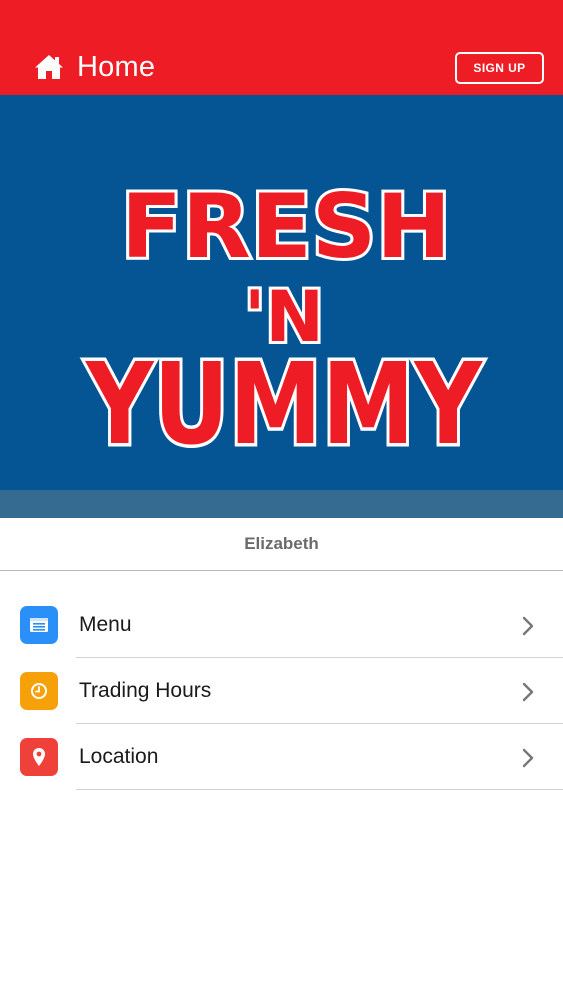  What do you see at coordinates (283, 405) in the screenshot?
I see `logo-yummy-text: YUMMY` at bounding box center [283, 405].